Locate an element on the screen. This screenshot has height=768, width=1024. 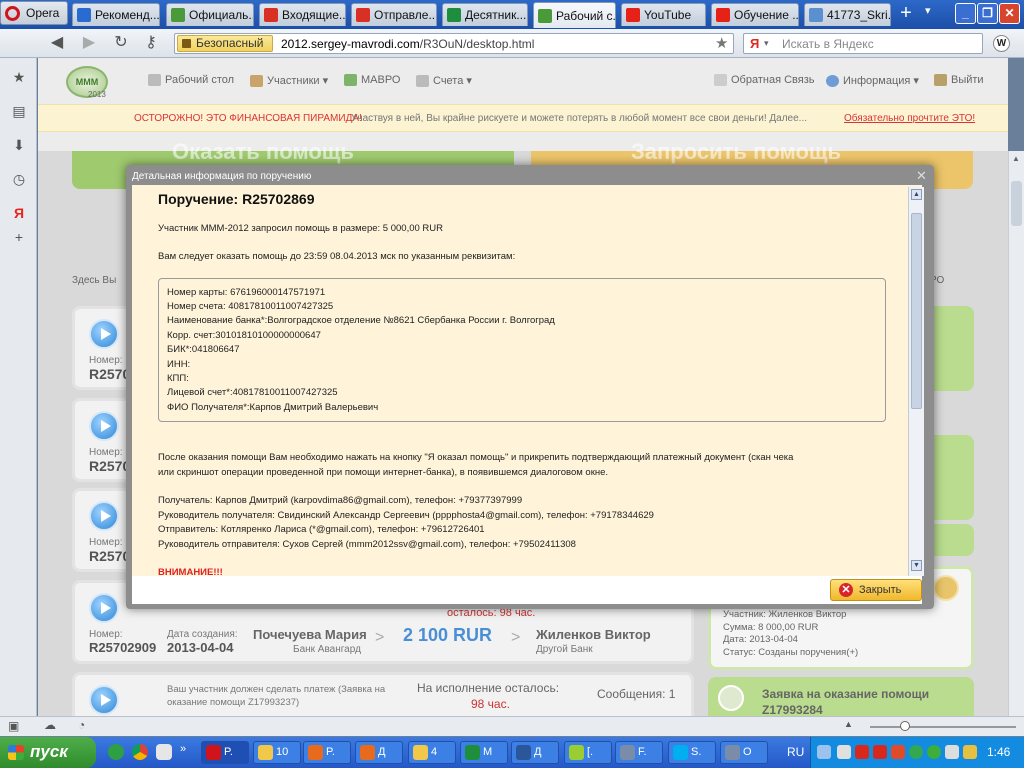
opera-menu-button: Opera is located at coordinates (34, 13).